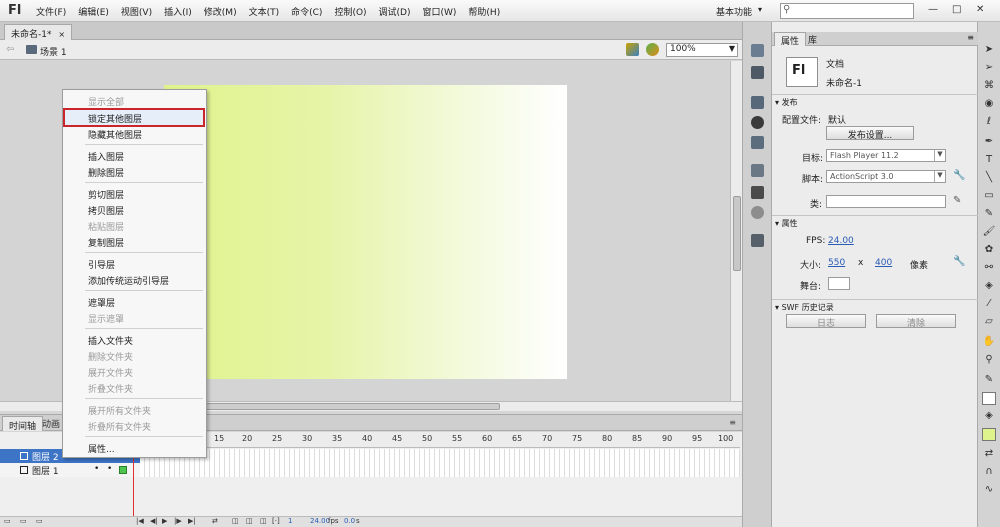  Describe the element at coordinates (736, 231) in the screenshot. I see `vertical-scrollbar` at that location.